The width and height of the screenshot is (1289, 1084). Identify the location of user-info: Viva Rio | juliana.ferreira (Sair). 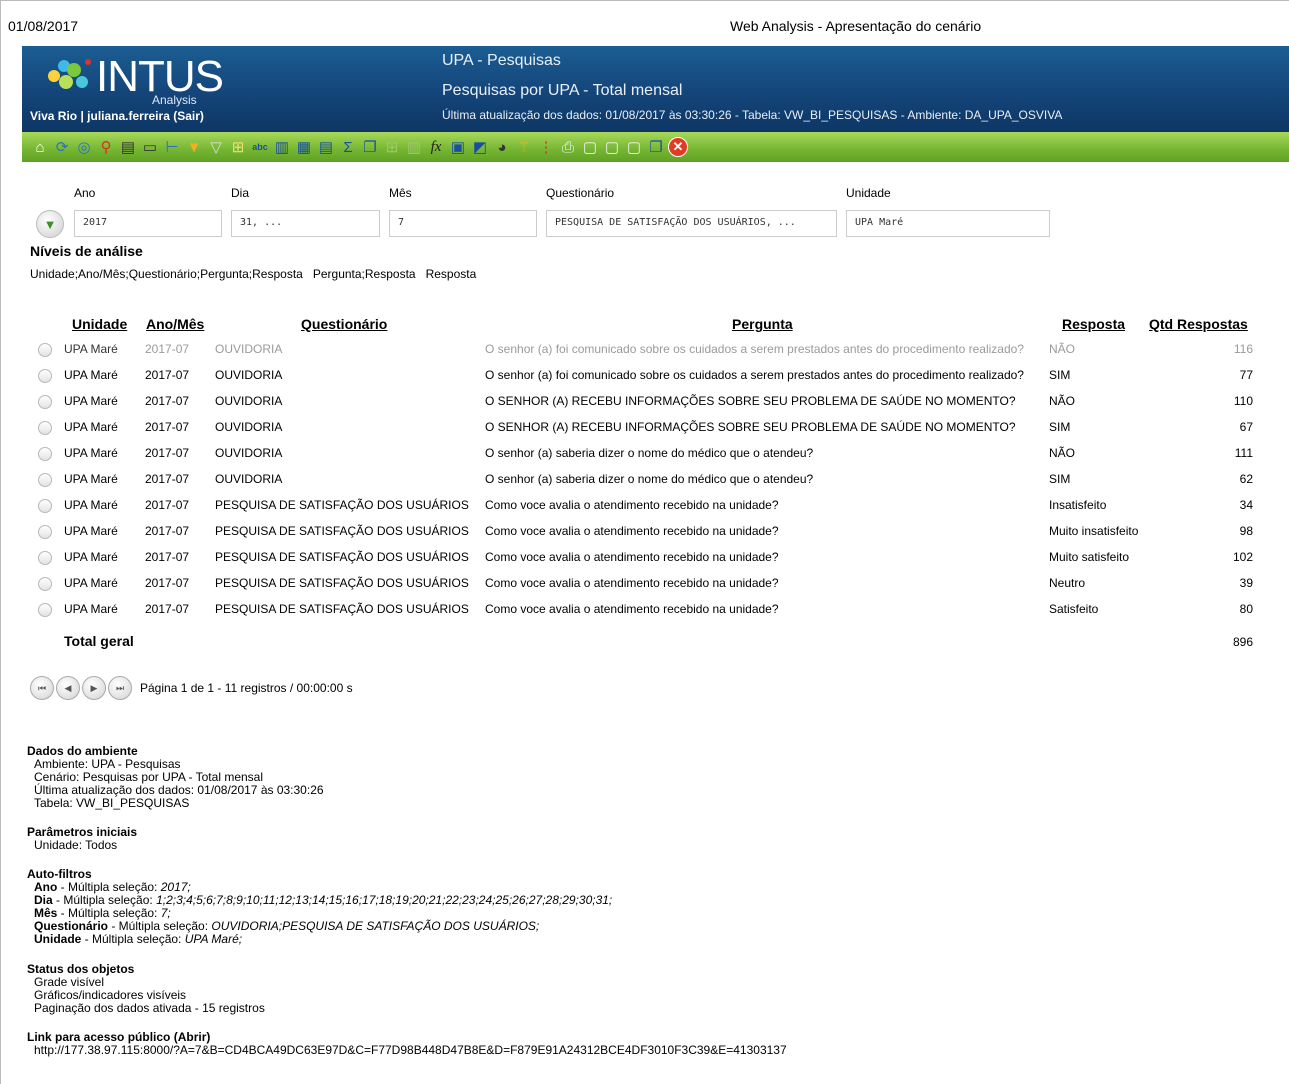
(117, 116).